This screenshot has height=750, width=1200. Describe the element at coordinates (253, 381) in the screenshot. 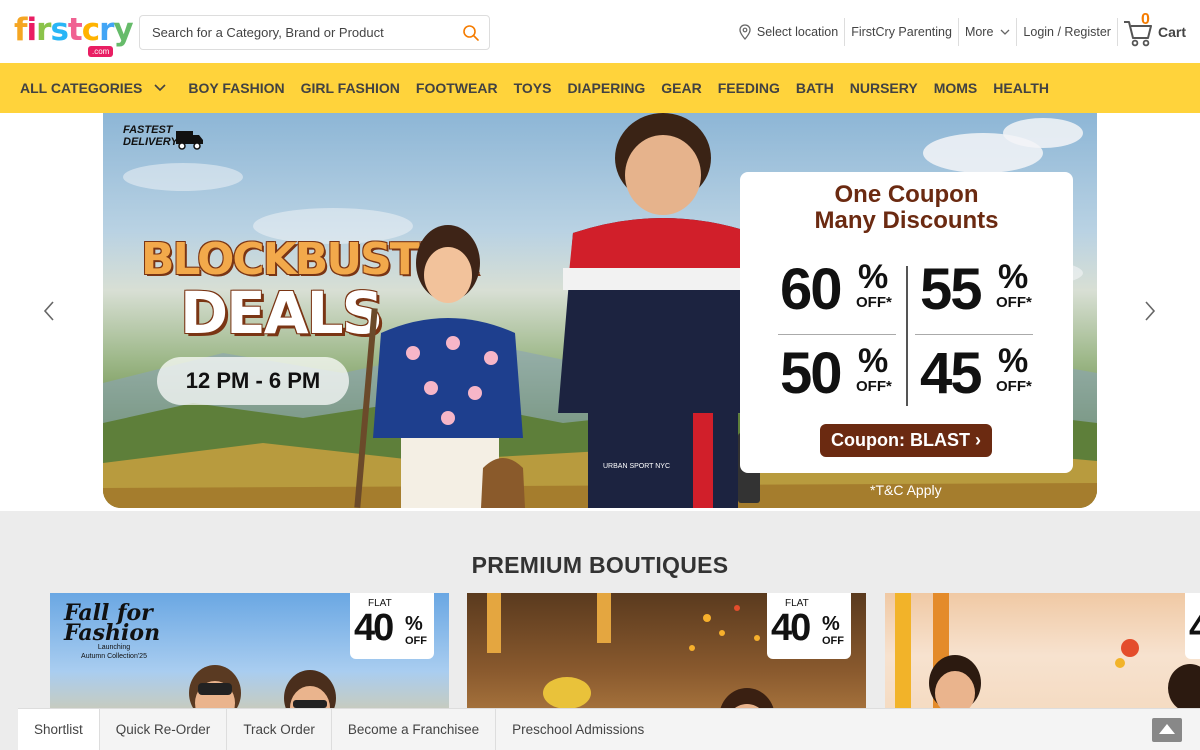

I see `deal-time-pill: 12 PM - 6 PM` at that location.